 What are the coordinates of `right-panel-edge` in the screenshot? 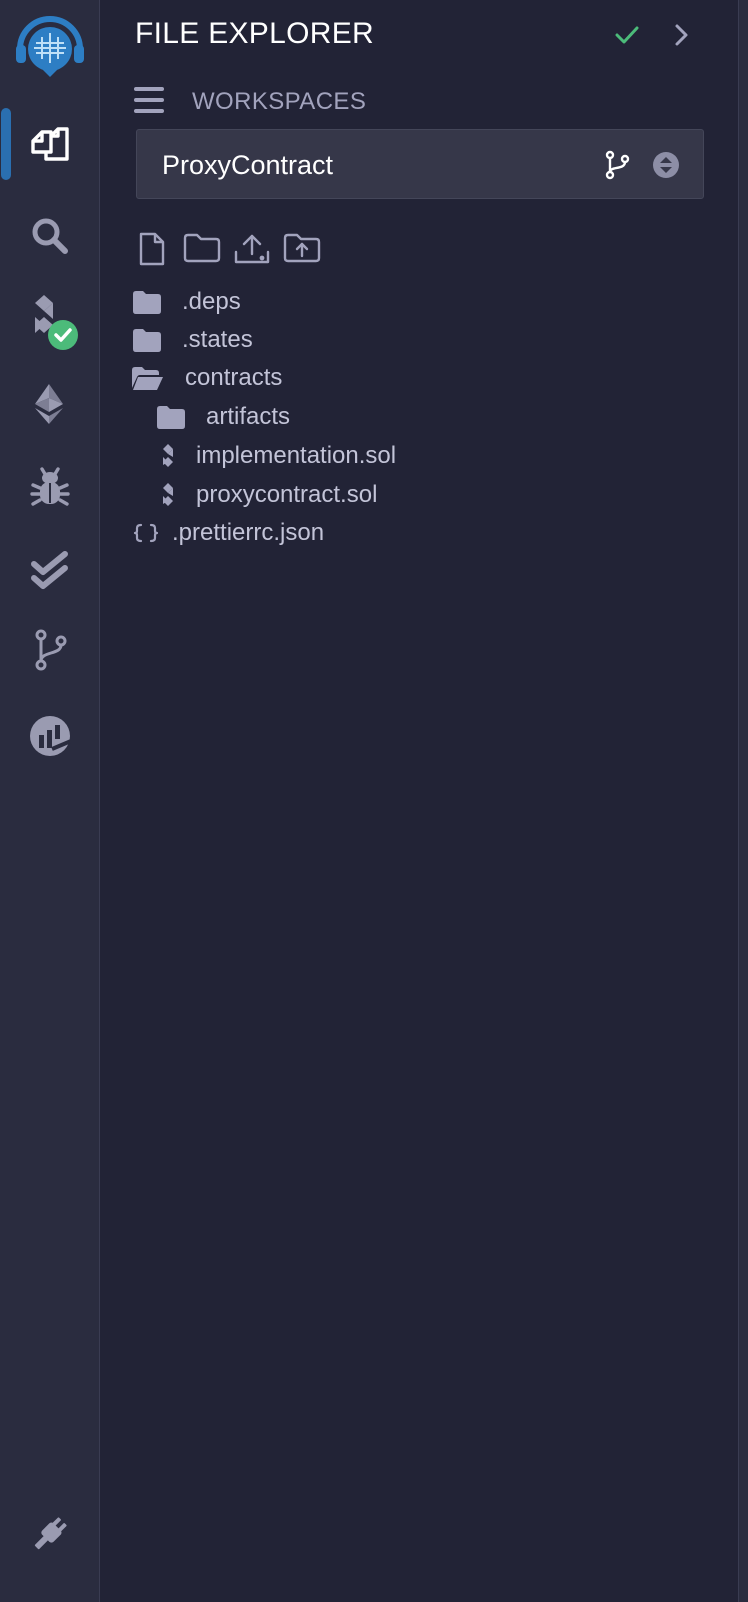 It's located at (743, 801).